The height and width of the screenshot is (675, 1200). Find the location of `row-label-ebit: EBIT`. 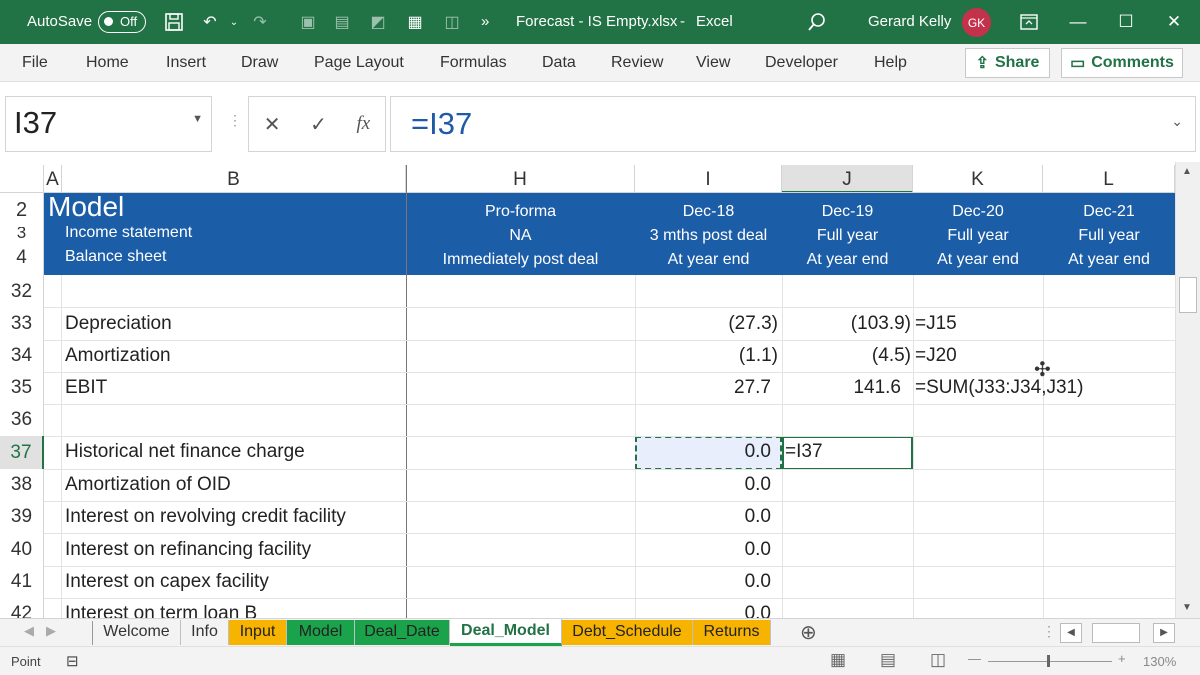

row-label-ebit: EBIT is located at coordinates (86, 388).